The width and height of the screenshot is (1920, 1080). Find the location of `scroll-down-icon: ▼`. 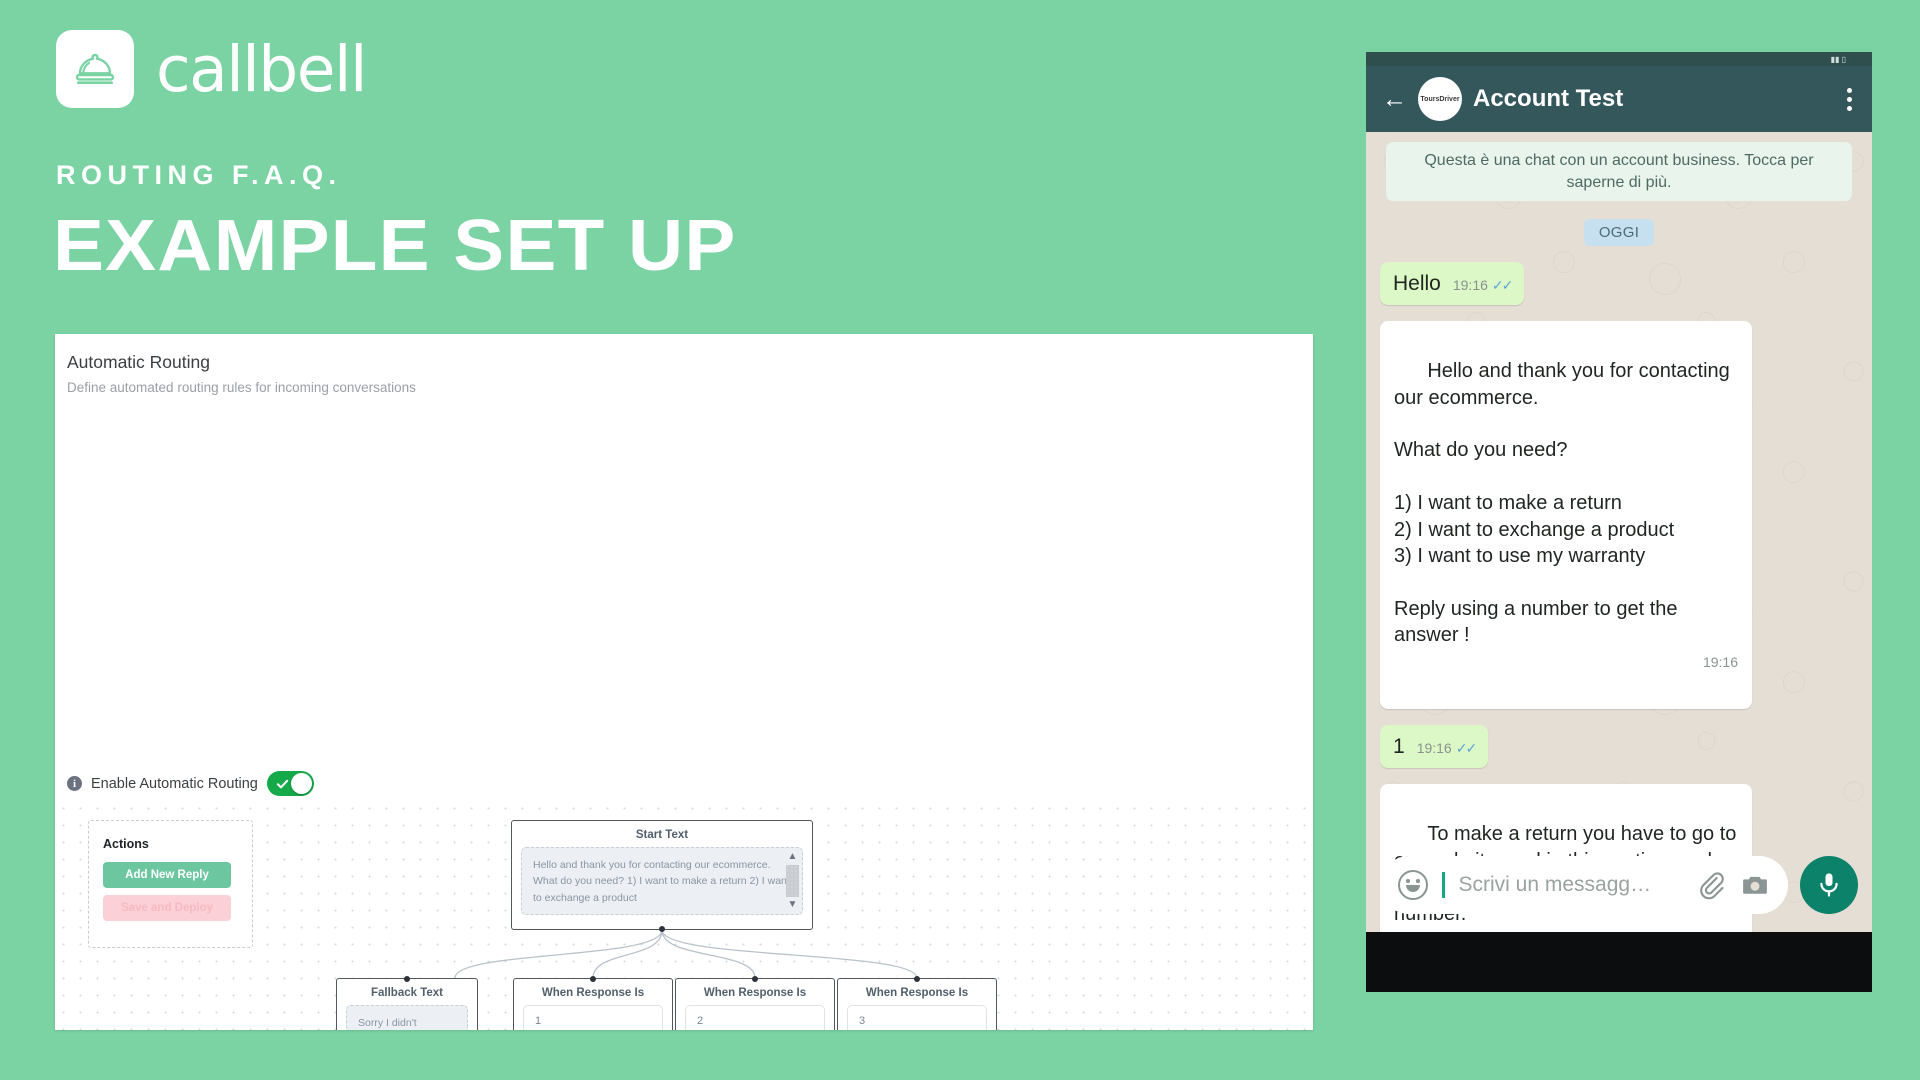

scroll-down-icon: ▼ is located at coordinates (793, 905).